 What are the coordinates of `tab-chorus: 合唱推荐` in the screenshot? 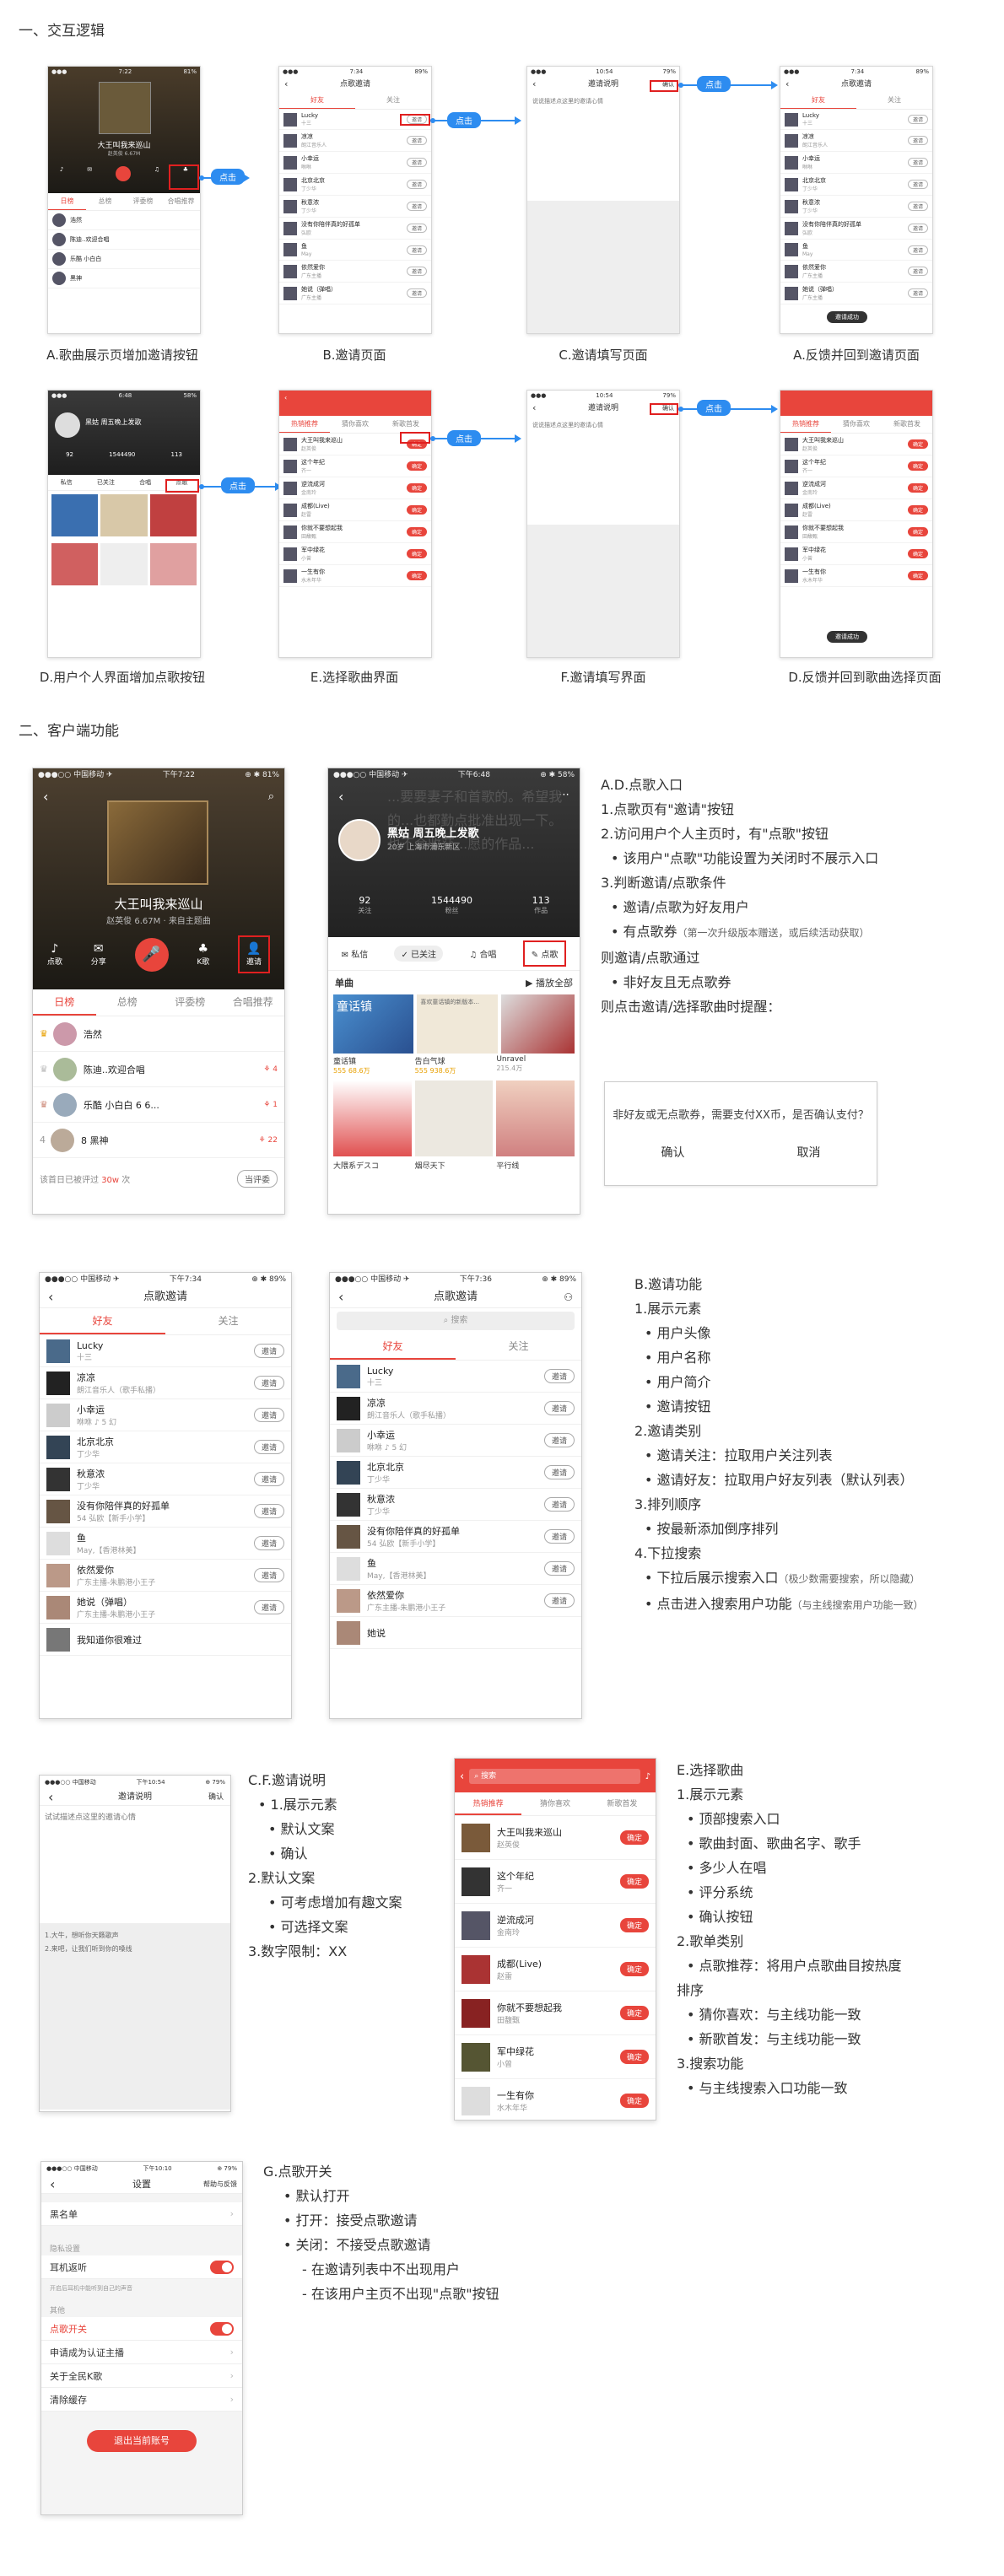 It's located at (254, 1002).